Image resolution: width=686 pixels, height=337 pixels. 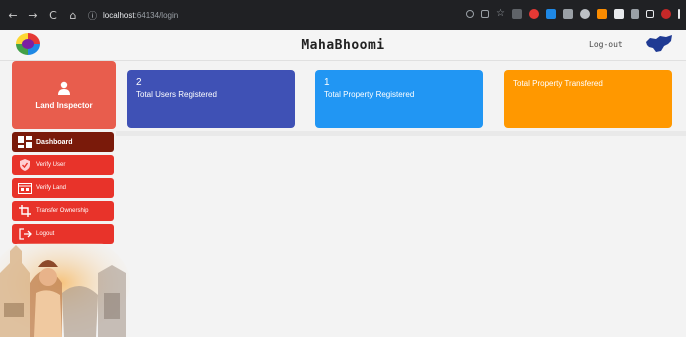 I want to click on users-label: Total Users Registered, so click(x=176, y=94).